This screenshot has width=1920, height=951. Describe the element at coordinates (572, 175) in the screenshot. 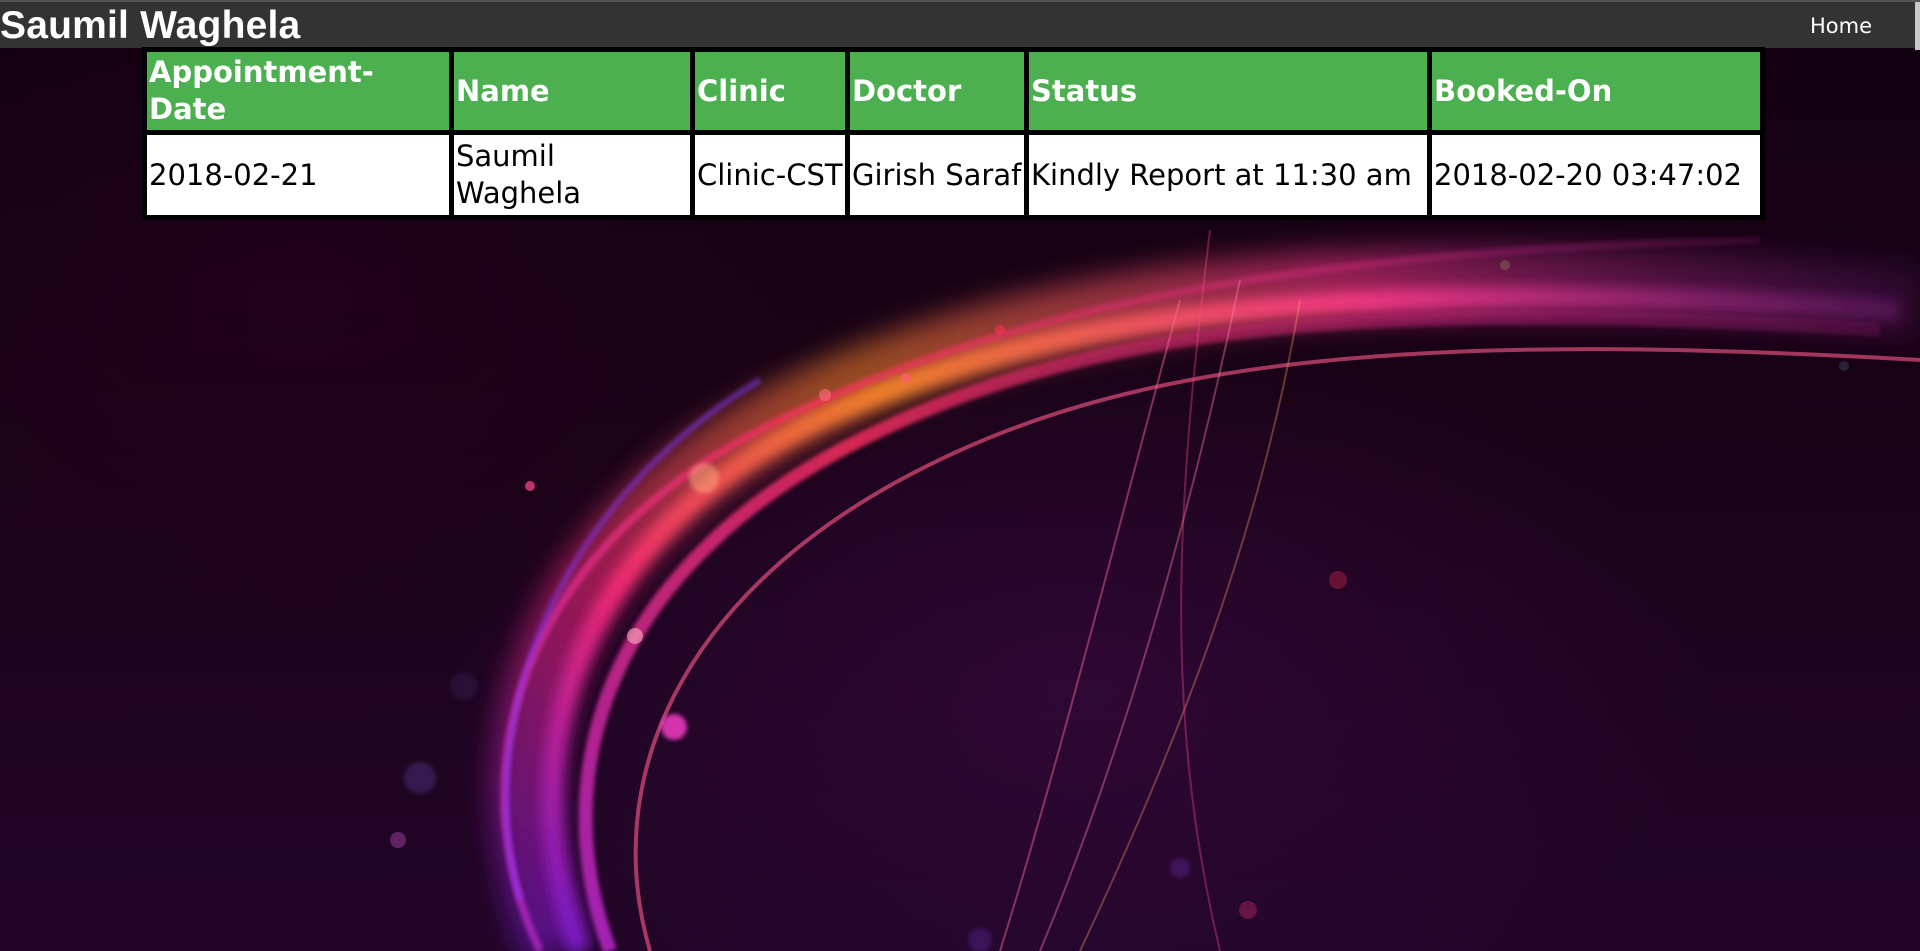

I see `cell-name: Saumil Waghela` at that location.